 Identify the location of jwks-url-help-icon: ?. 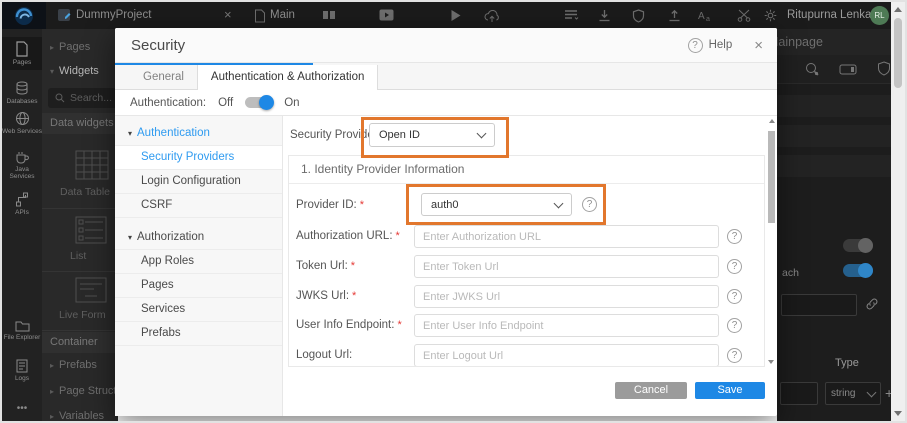
(734, 296).